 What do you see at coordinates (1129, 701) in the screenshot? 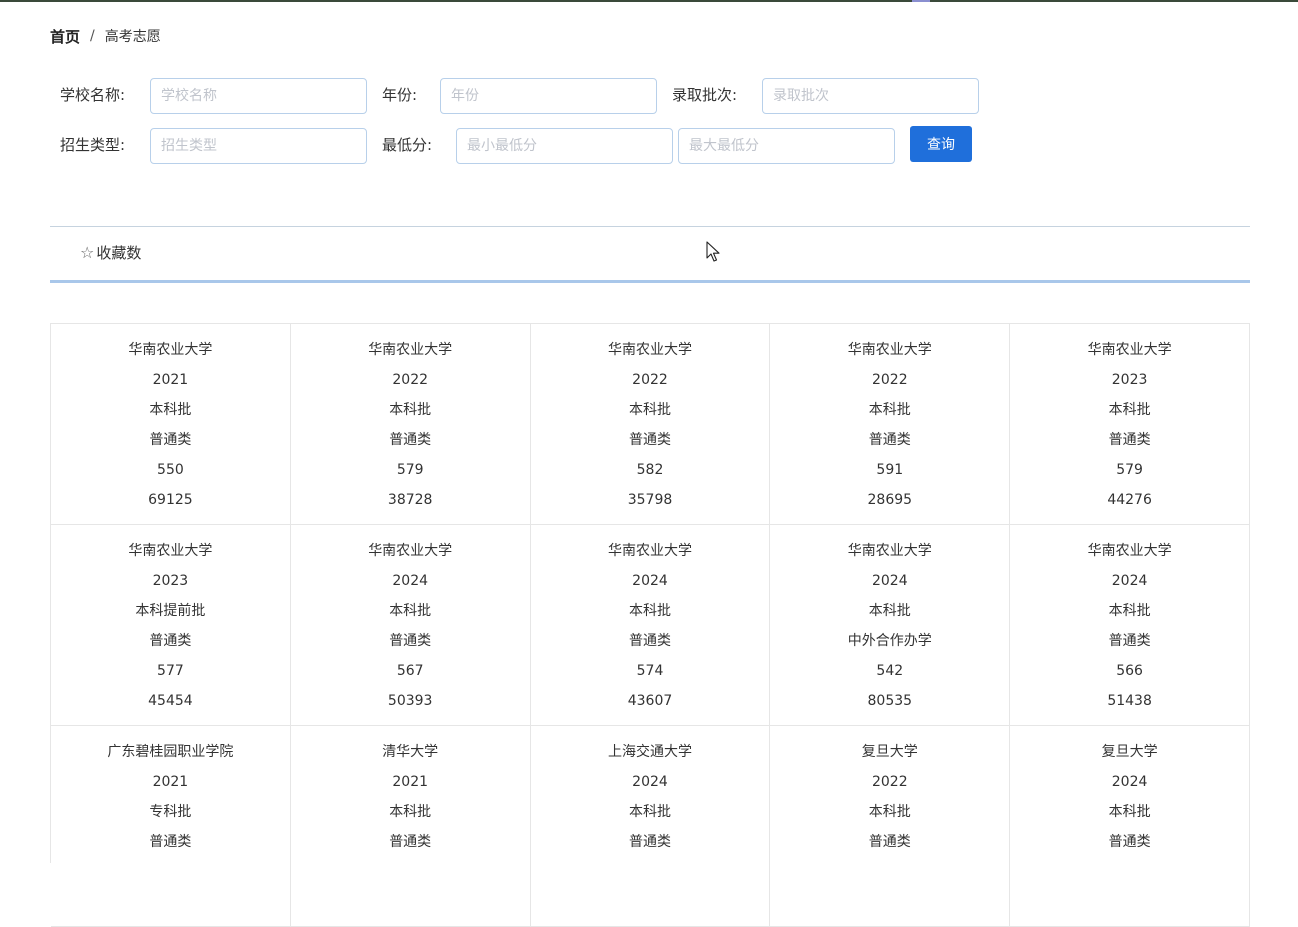
I see `card-min-rank: 51438` at bounding box center [1129, 701].